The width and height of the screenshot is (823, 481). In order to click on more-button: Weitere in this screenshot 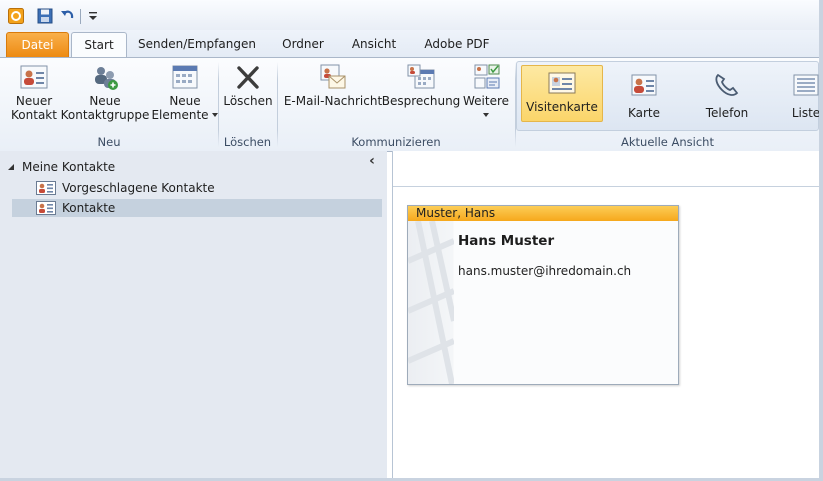, I will do `click(486, 89)`.